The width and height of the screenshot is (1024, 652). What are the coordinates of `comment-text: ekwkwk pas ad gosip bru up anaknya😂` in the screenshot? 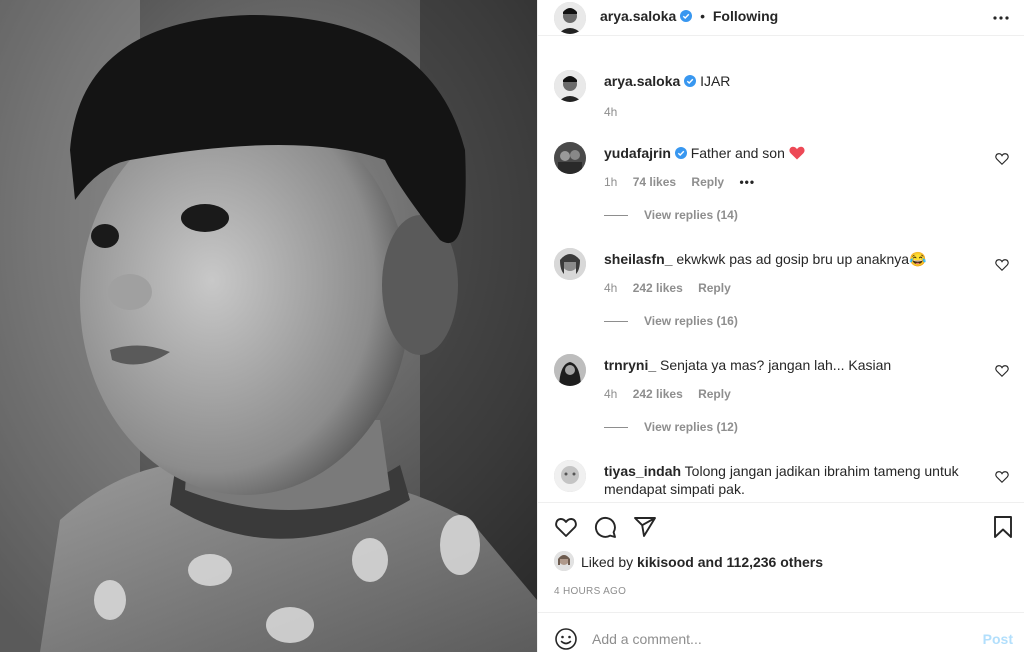 It's located at (801, 259).